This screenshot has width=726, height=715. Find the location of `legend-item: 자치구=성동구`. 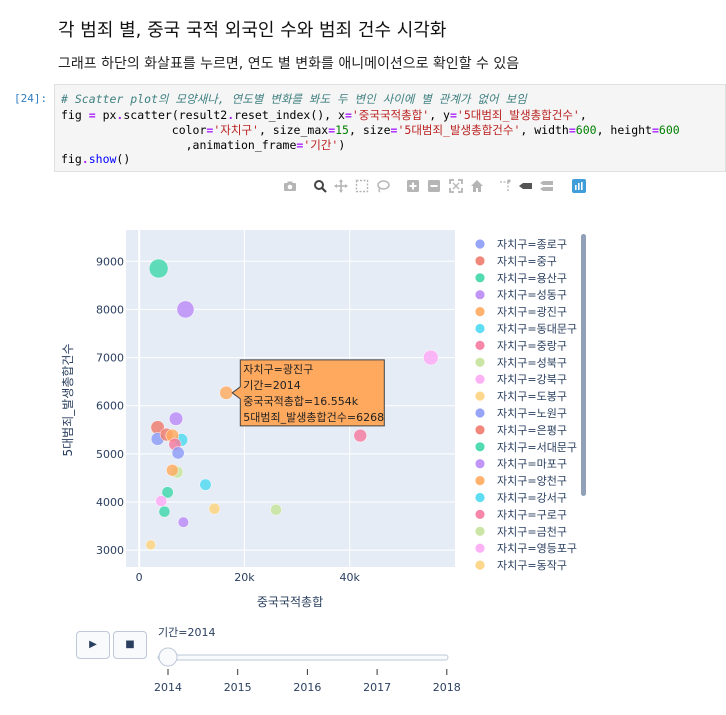

legend-item: 자치구=성동구 is located at coordinates (532, 295).